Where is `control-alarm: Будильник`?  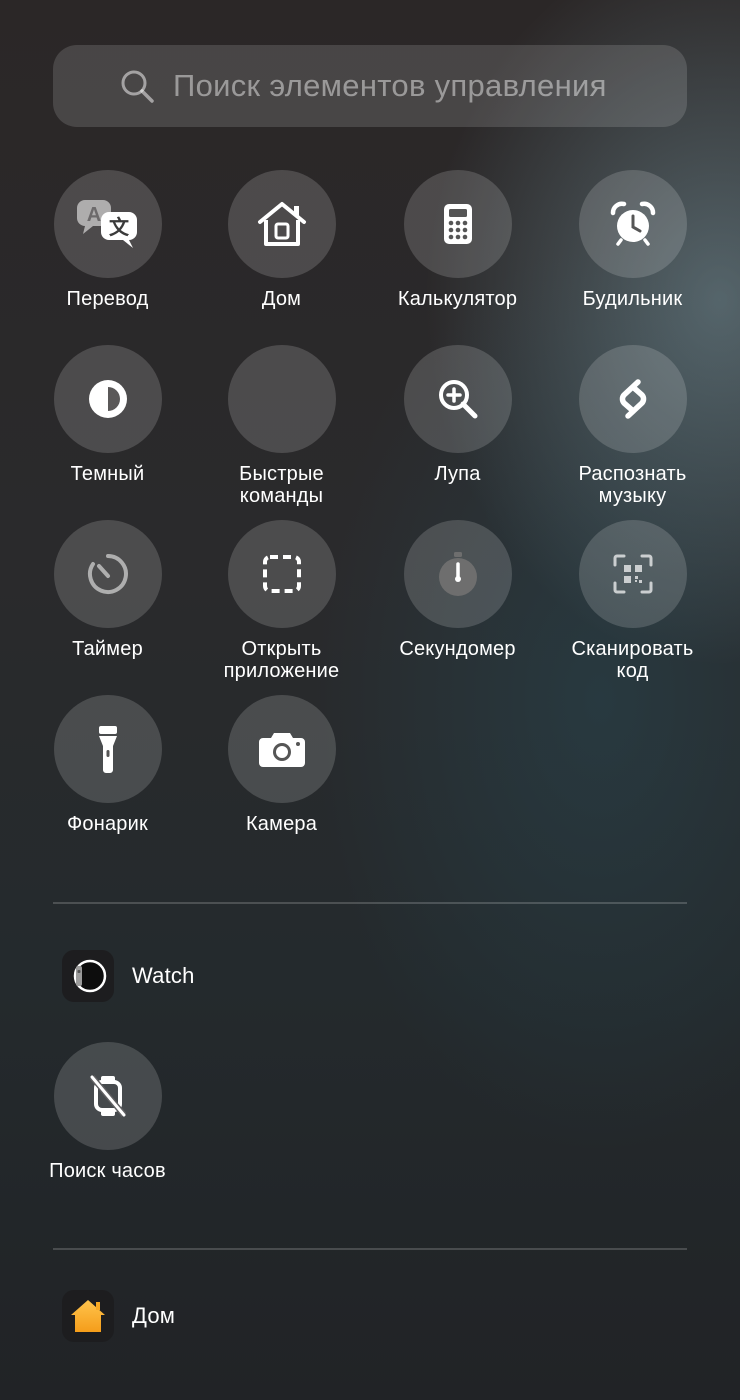
control-alarm: Будильник is located at coordinates (632, 240).